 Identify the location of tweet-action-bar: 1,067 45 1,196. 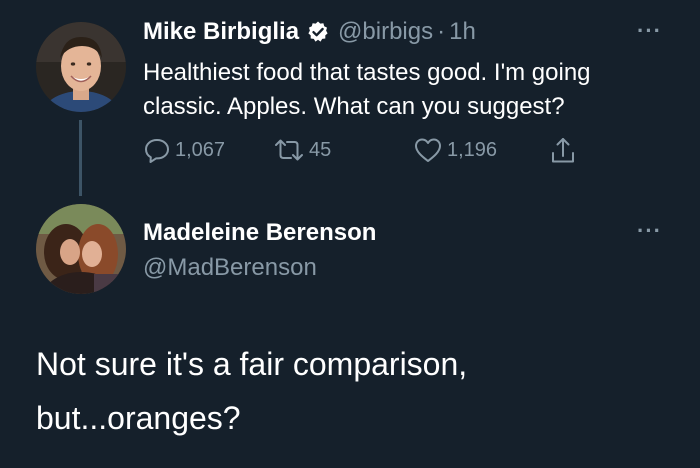
(368, 152).